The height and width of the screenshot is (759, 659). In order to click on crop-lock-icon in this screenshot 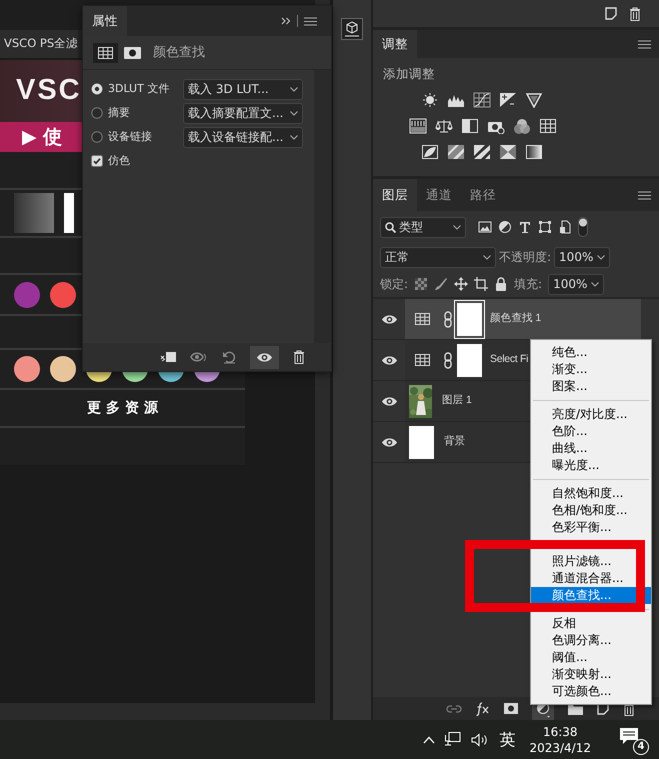, I will do `click(481, 284)`.